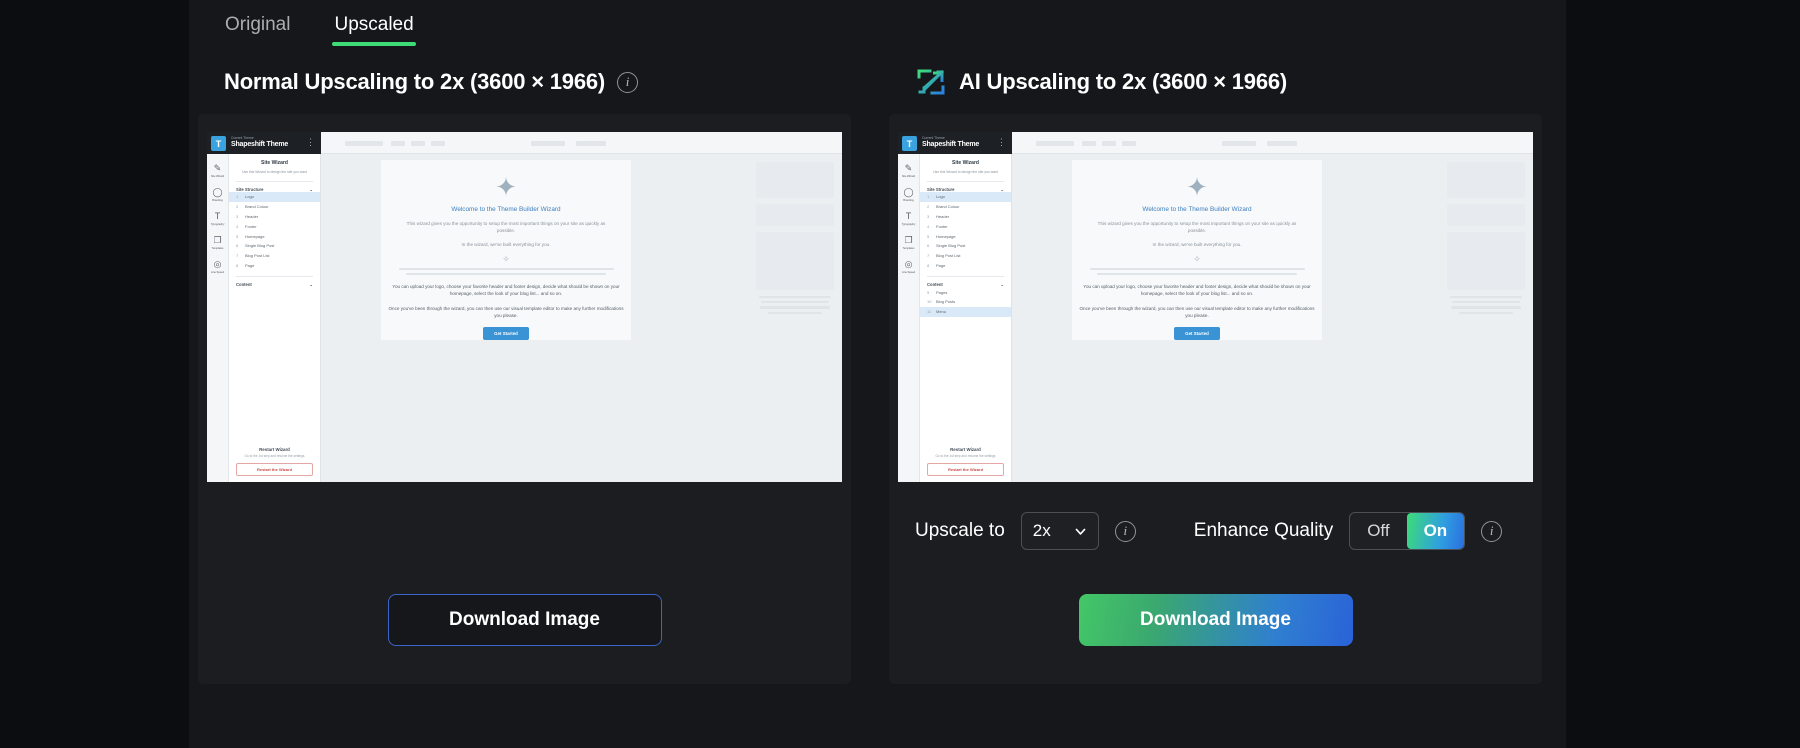 This screenshot has width=1800, height=748. What do you see at coordinates (1197, 209) in the screenshot?
I see `wizard-heading: Welcome to the Theme Builder Wizard` at bounding box center [1197, 209].